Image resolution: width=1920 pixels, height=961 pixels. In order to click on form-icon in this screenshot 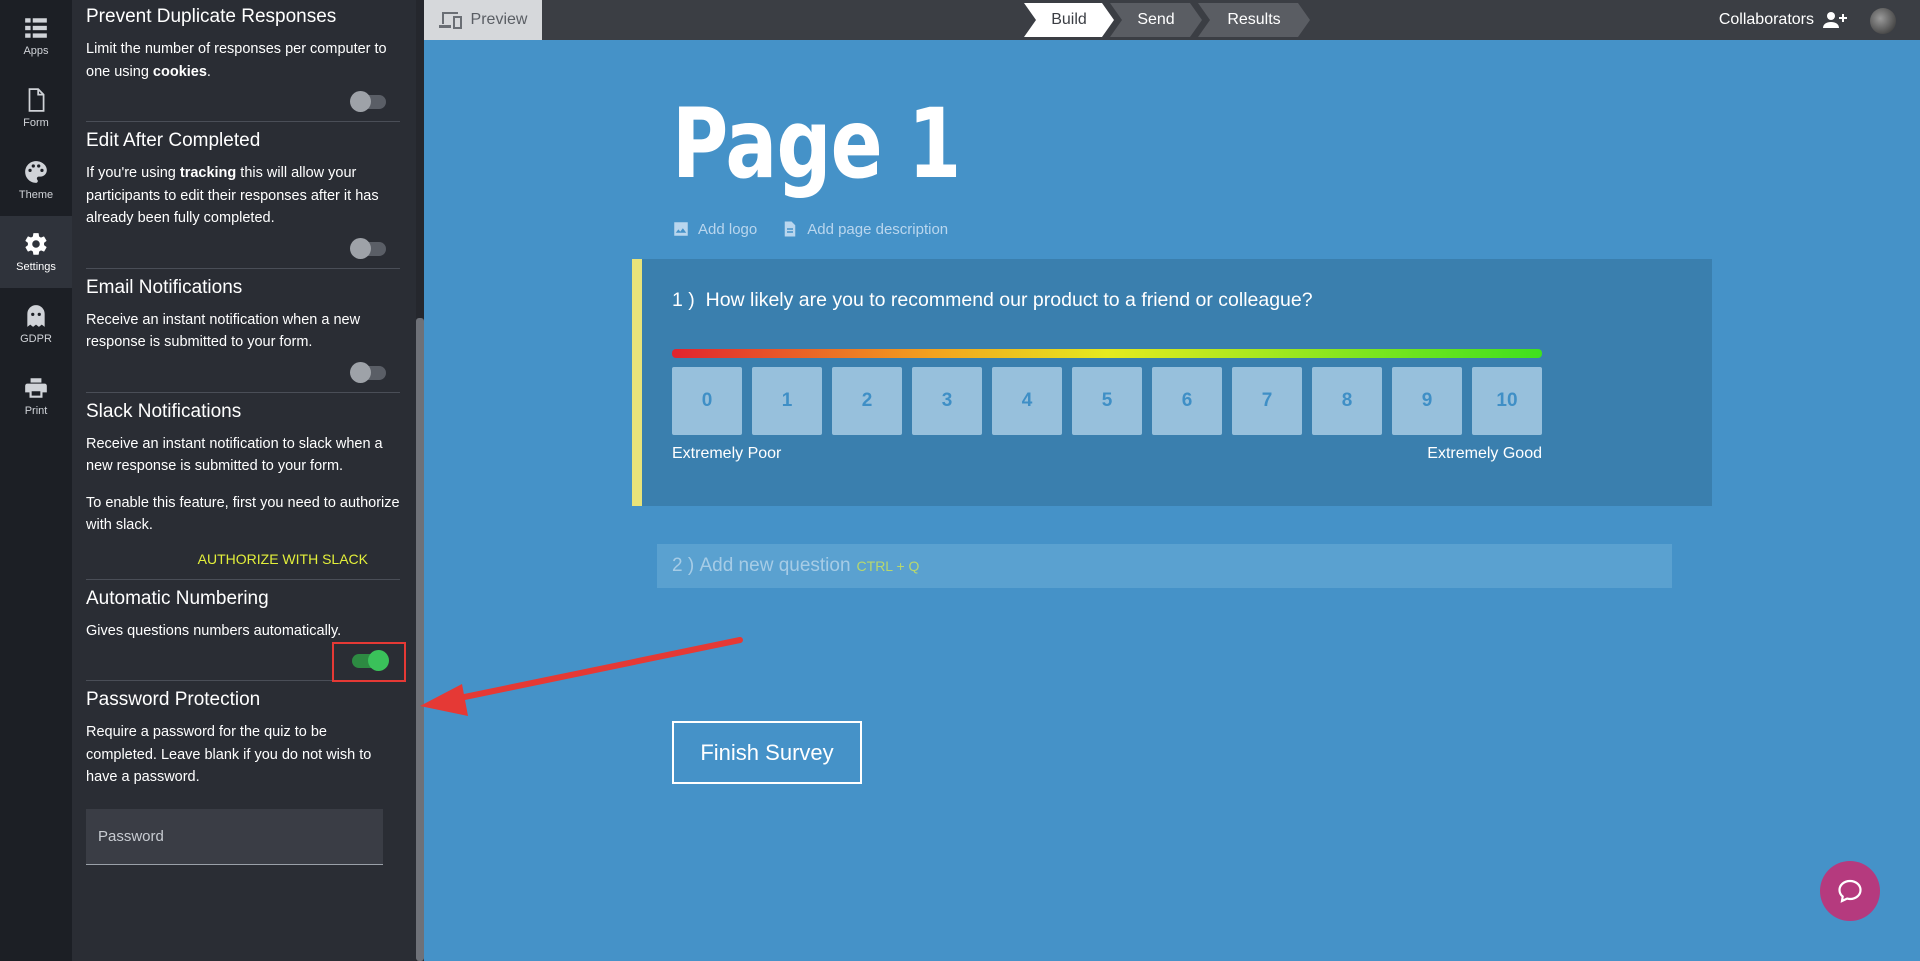, I will do `click(36, 100)`.